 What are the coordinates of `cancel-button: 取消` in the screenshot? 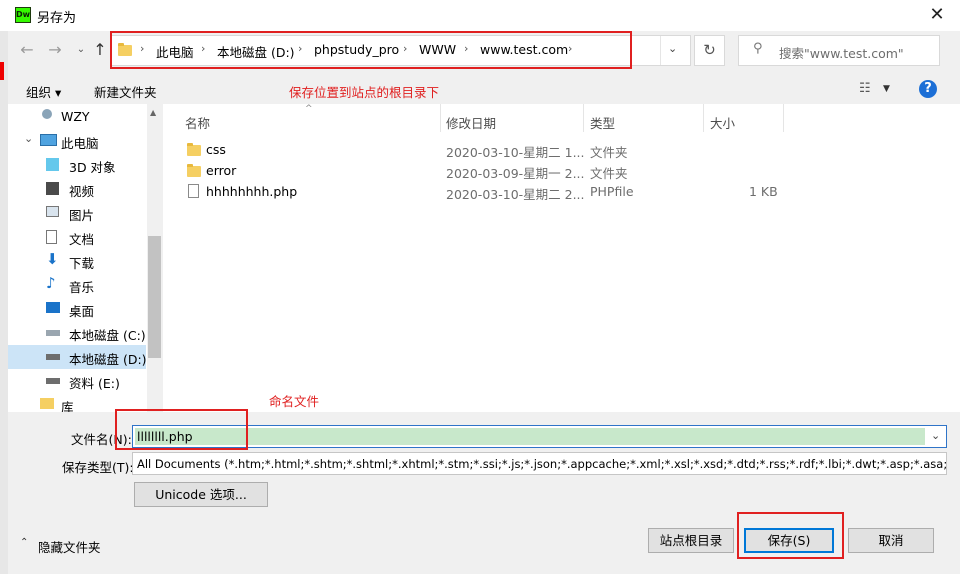 It's located at (891, 540).